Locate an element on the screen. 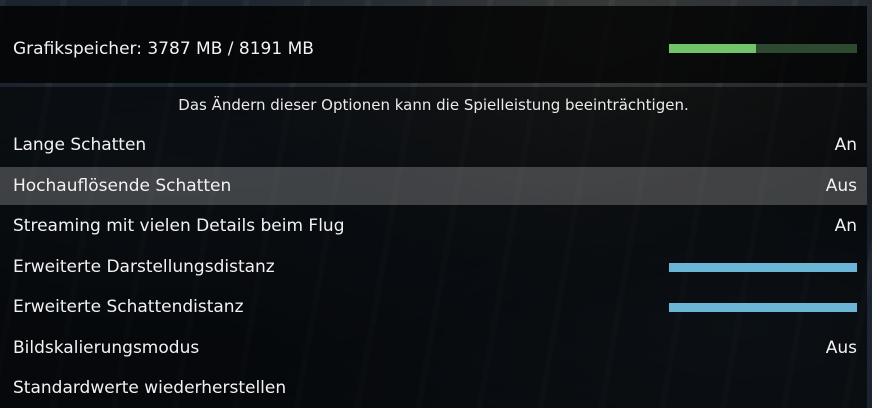 The width and height of the screenshot is (872, 408). option-label: Erweiterte Darstellungsdistanz is located at coordinates (144, 267).